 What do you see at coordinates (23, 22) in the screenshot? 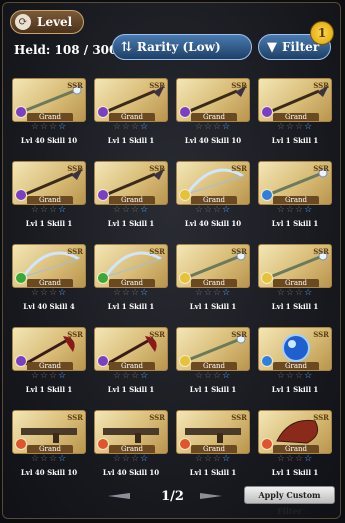
I see `refresh-icon: ⟳` at bounding box center [23, 22].